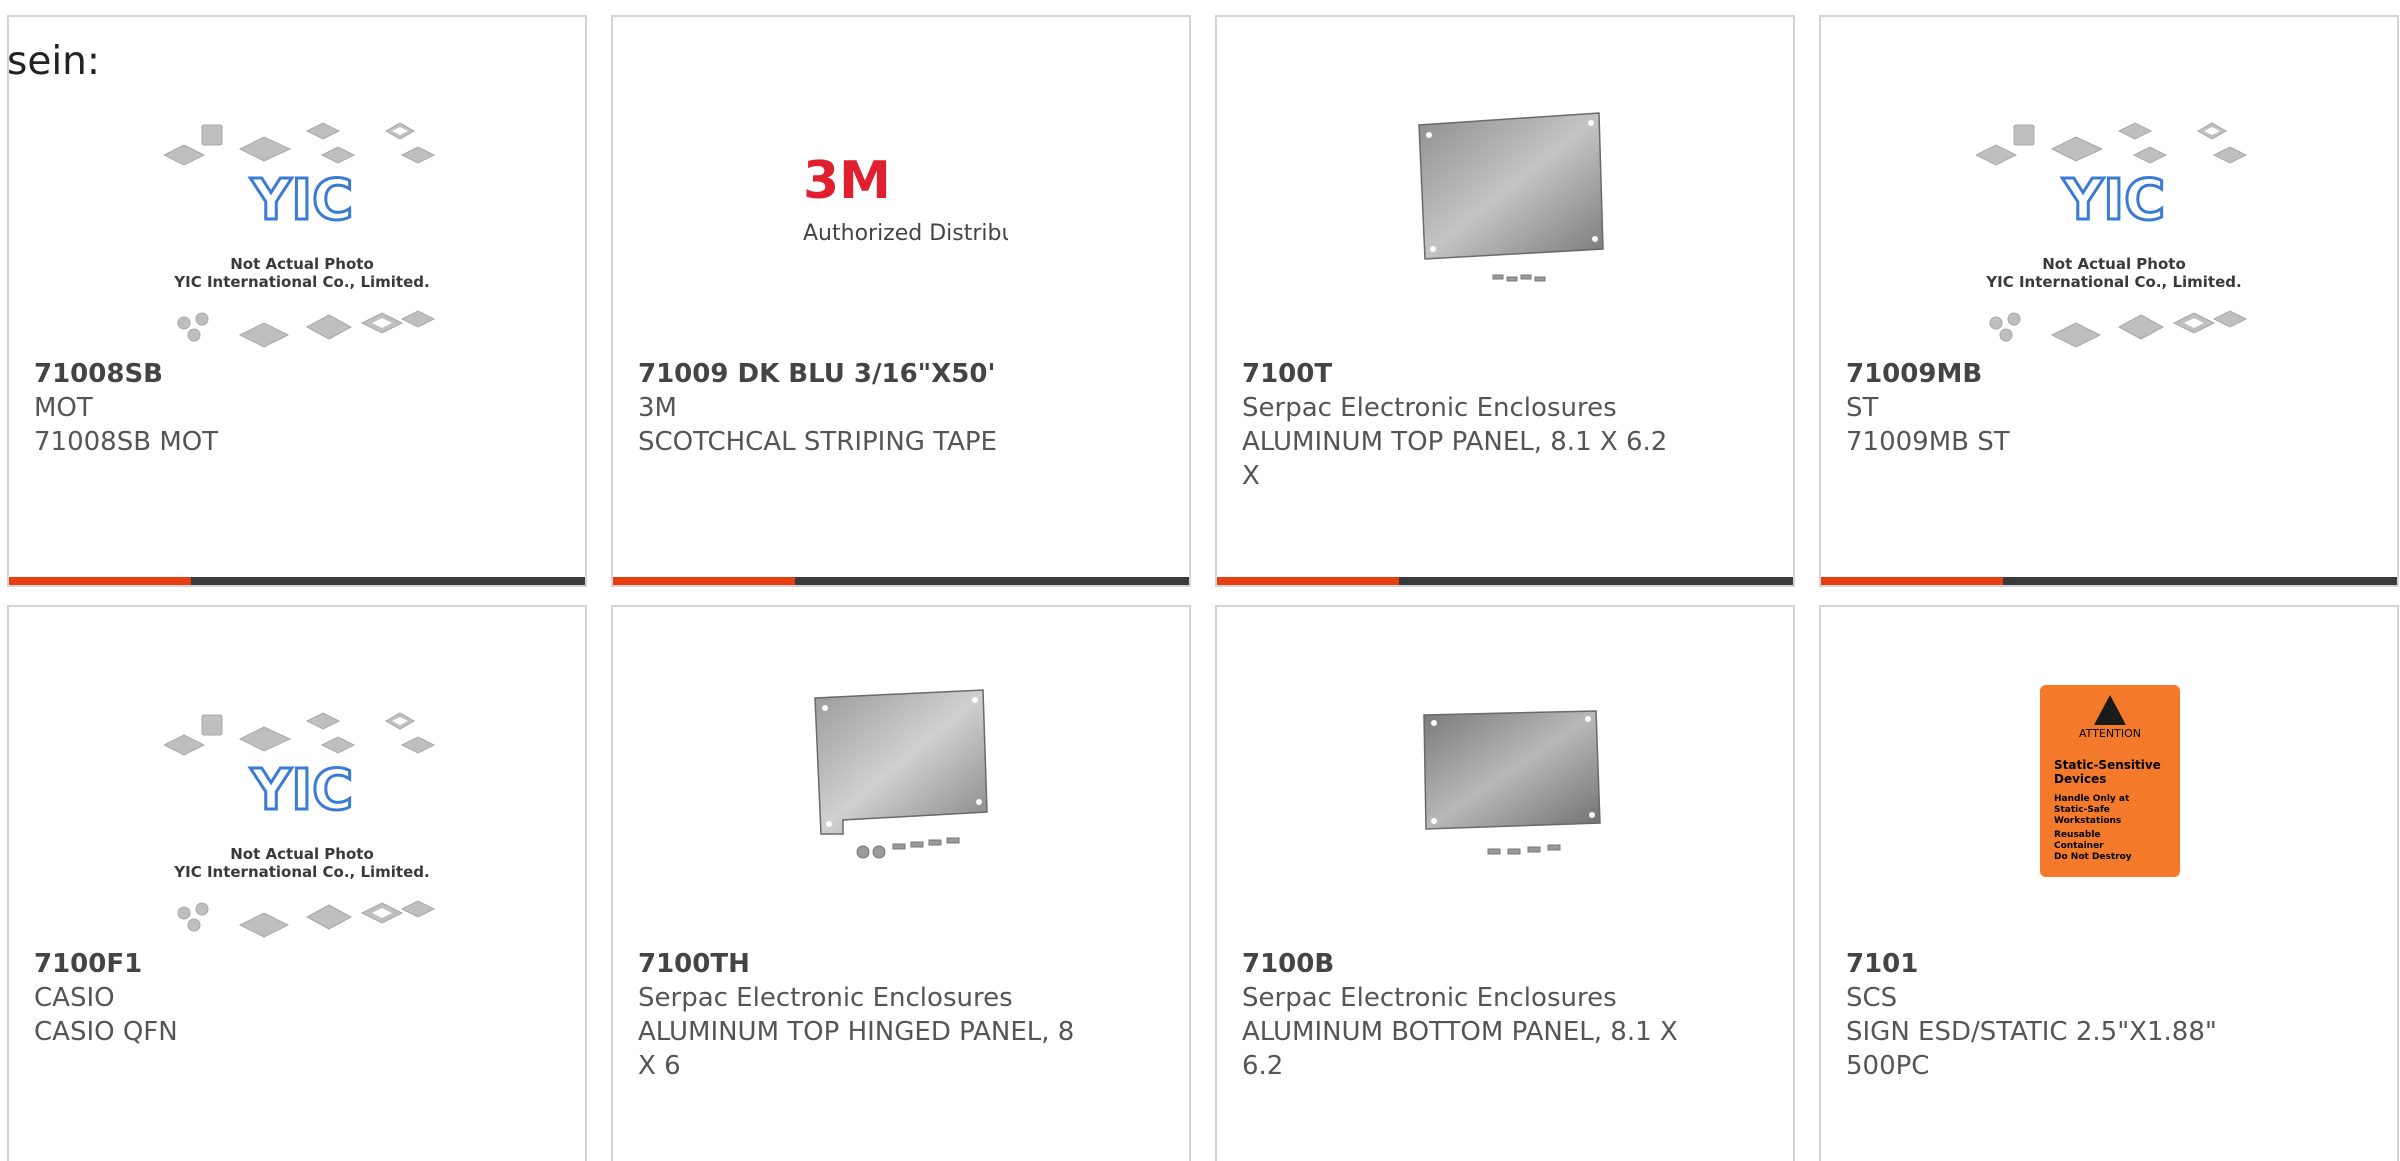 The width and height of the screenshot is (2400, 1161). What do you see at coordinates (905, 233) in the screenshot?
I see `svg-text: Authorized Distributor` at bounding box center [905, 233].